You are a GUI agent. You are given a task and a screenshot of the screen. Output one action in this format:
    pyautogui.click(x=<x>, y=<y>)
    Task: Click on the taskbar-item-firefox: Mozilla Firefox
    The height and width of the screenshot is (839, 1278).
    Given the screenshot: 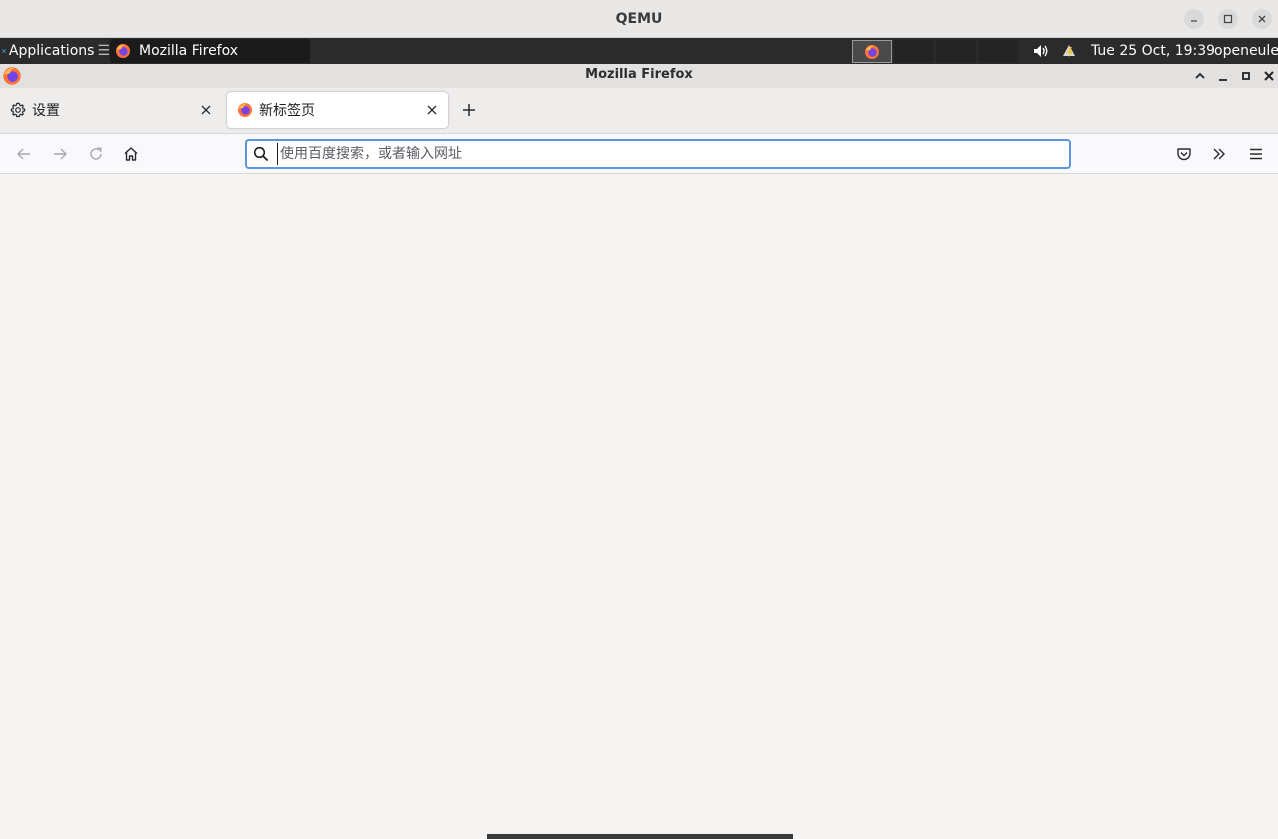 What is the action you would take?
    pyautogui.click(x=210, y=51)
    